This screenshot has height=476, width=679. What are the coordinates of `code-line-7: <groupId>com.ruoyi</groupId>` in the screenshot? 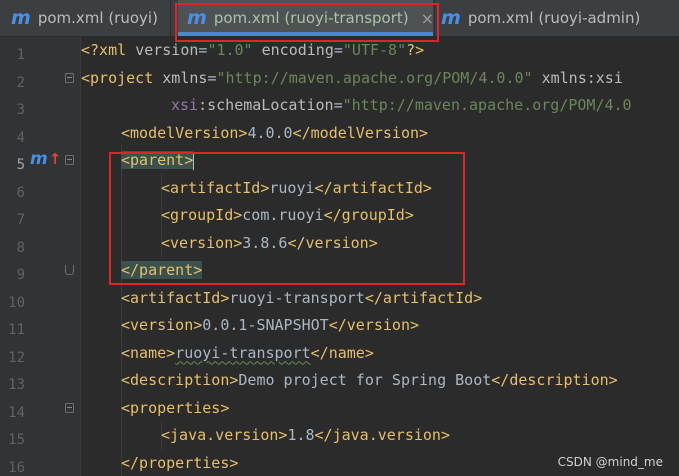 It's located at (287, 215).